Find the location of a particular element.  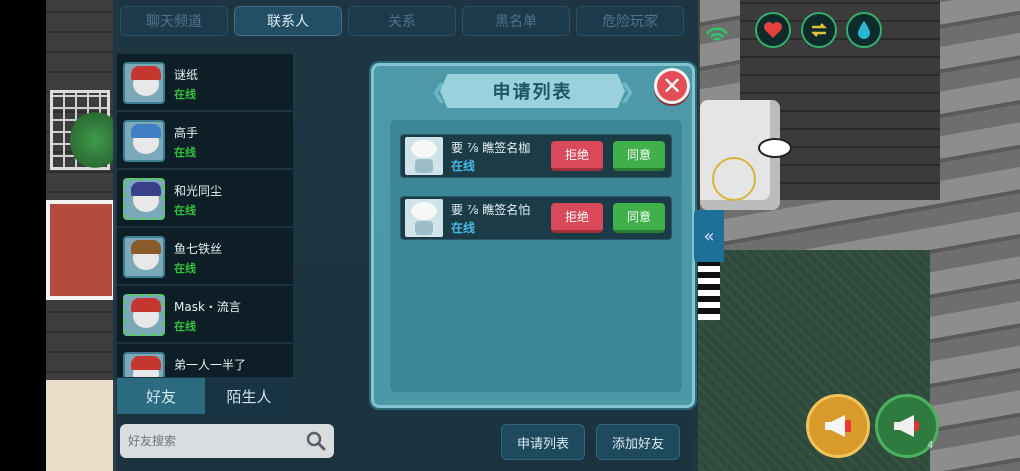

collapse-panel-icon: « is located at coordinates (709, 236).